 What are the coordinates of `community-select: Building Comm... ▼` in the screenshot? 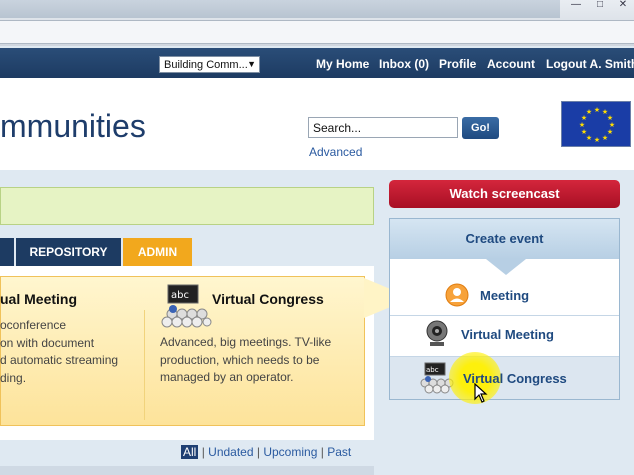 It's located at (209, 64).